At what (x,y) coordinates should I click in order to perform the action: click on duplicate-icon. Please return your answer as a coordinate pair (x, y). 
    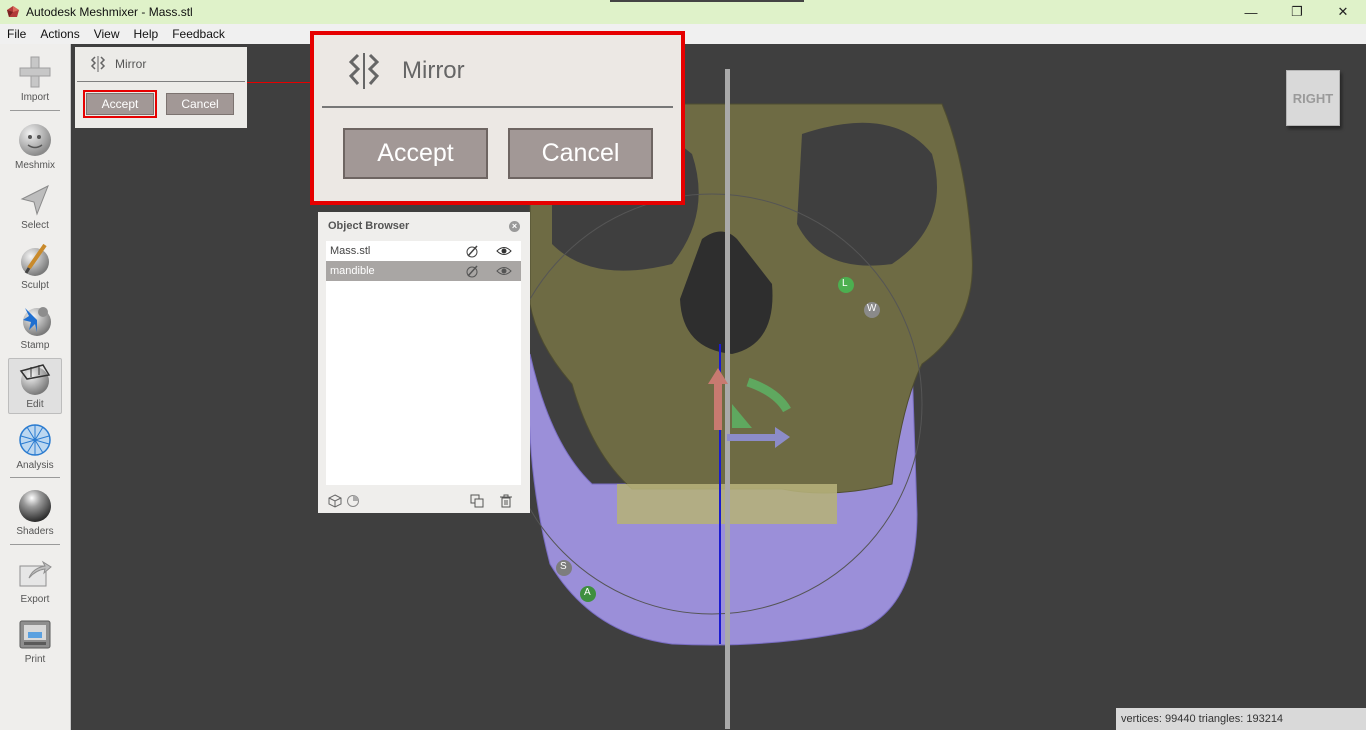
    Looking at the image, I should click on (477, 501).